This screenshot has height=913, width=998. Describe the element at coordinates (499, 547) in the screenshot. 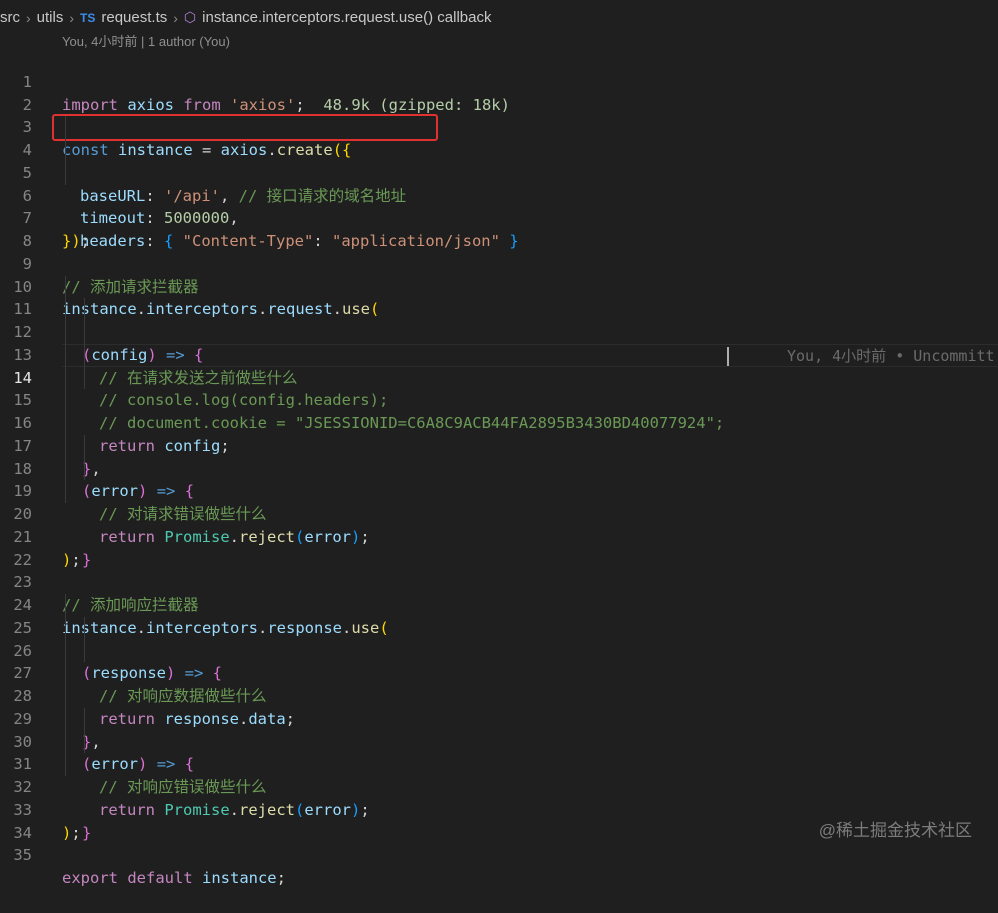

I see `code-line: 22` at that location.